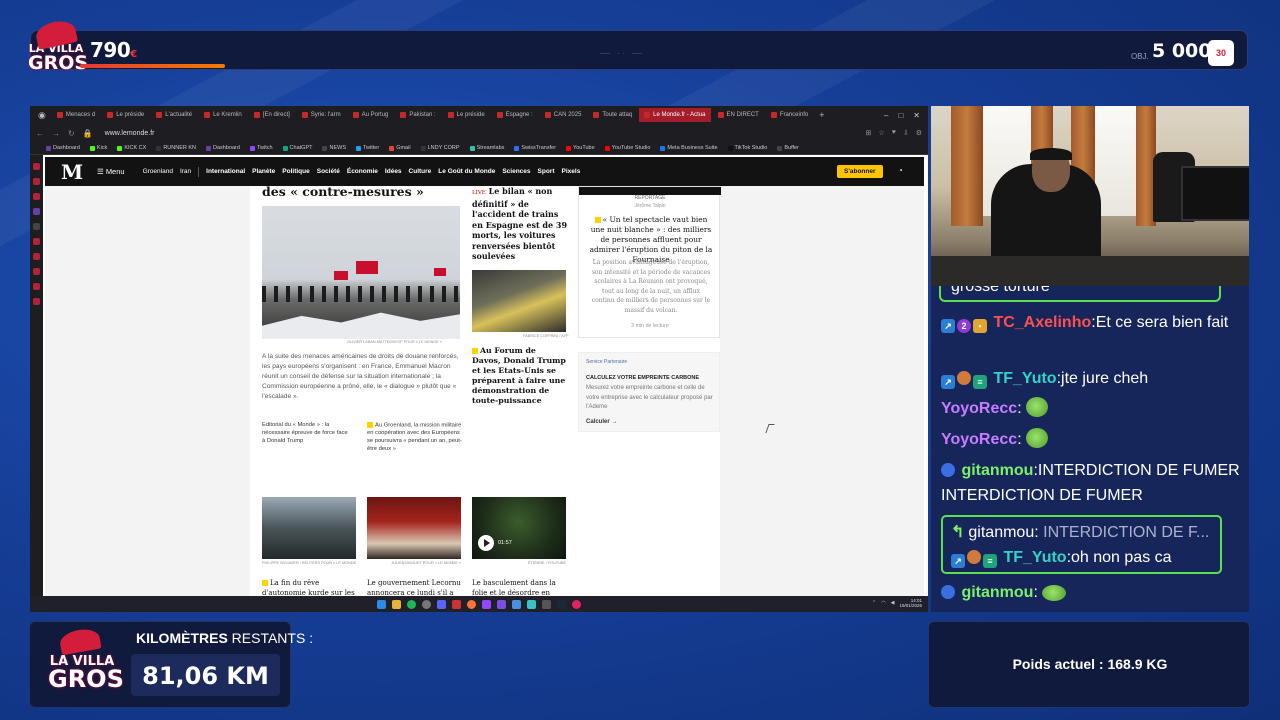 The image size is (1280, 720). I want to click on browser-tab: Le Monde.fr - Actua, so click(675, 115).